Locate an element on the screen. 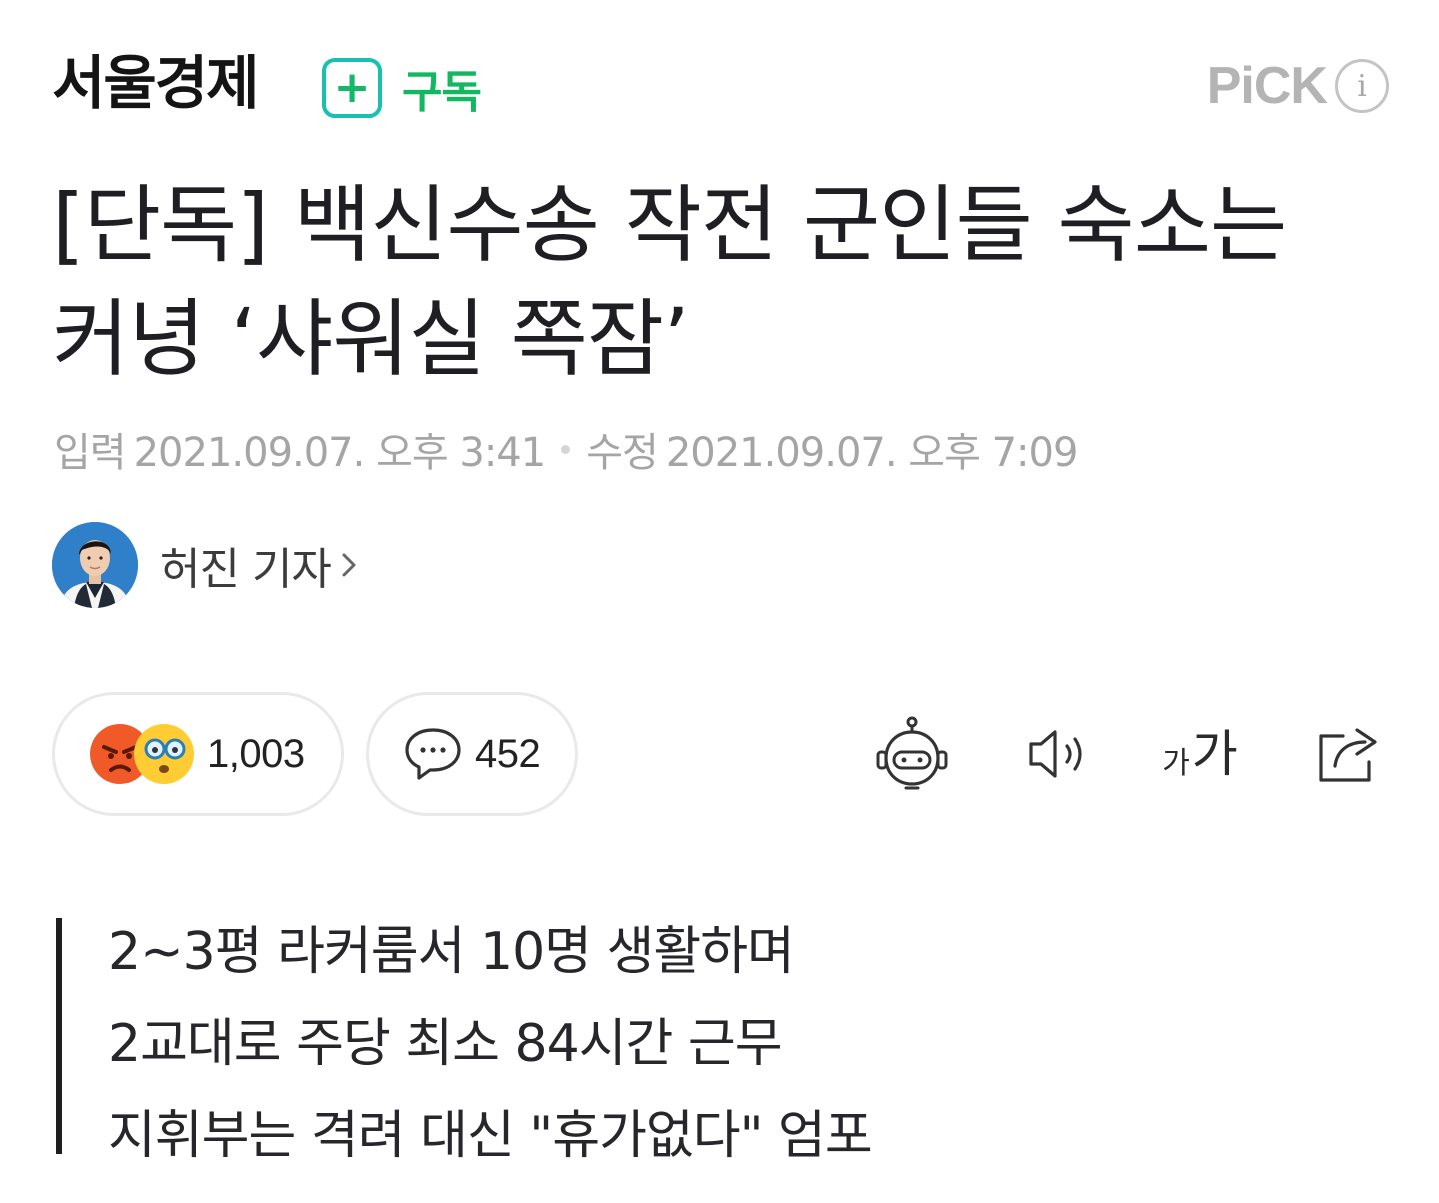 This screenshot has width=1439, height=1203. comment-bubble-icon is located at coordinates (433, 754).